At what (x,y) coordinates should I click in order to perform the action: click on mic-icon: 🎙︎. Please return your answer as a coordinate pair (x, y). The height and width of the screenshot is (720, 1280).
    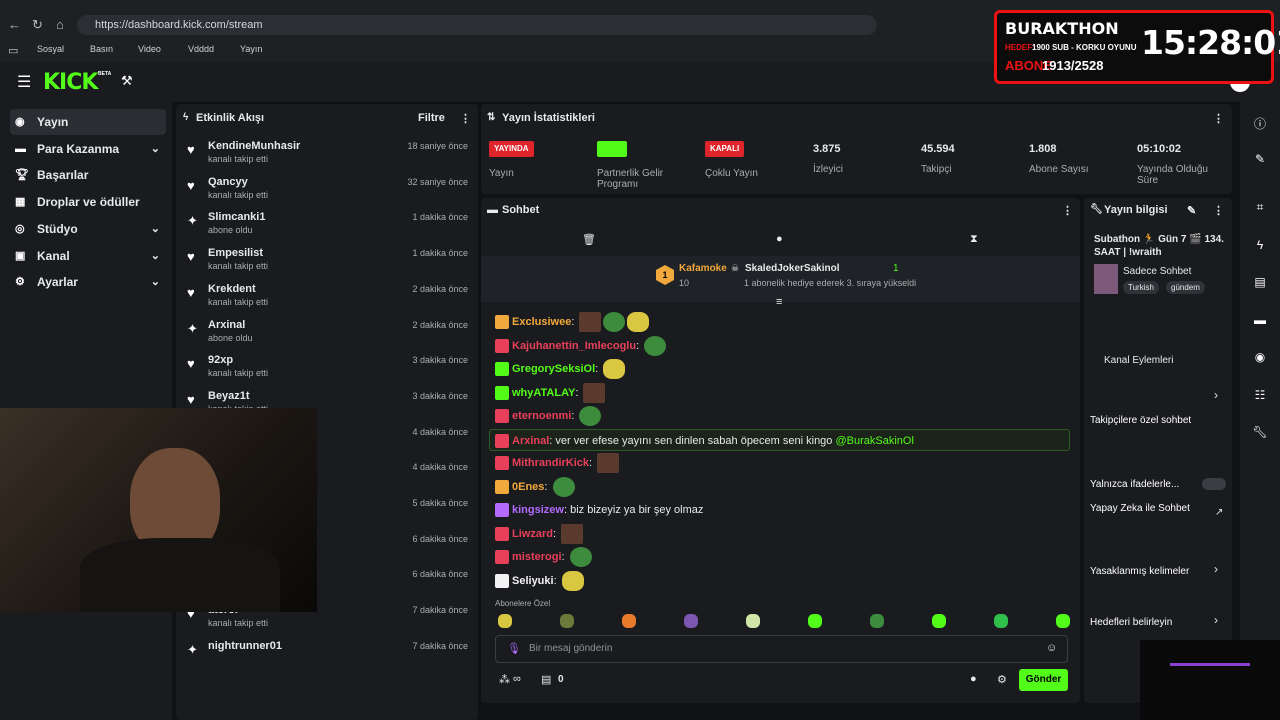
    Looking at the image, I should click on (514, 648).